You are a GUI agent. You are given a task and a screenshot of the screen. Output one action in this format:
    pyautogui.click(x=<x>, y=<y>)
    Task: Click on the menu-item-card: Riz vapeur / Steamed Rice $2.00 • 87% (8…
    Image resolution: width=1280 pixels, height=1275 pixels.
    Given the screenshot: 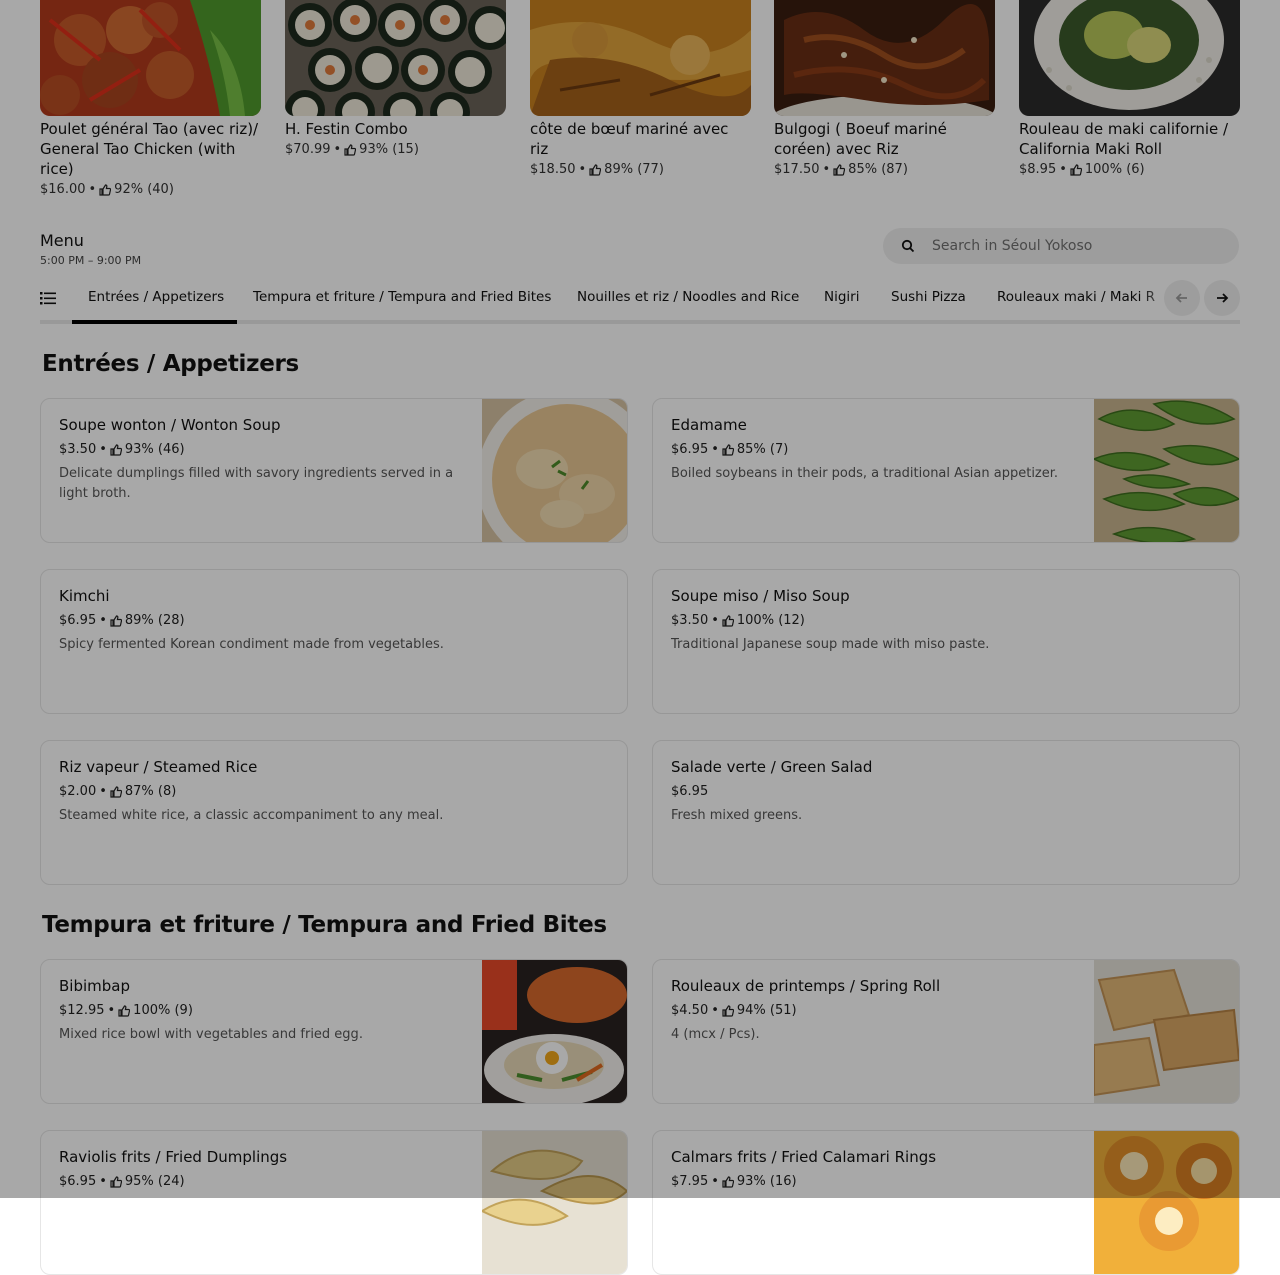 What is the action you would take?
    pyautogui.click(x=334, y=812)
    